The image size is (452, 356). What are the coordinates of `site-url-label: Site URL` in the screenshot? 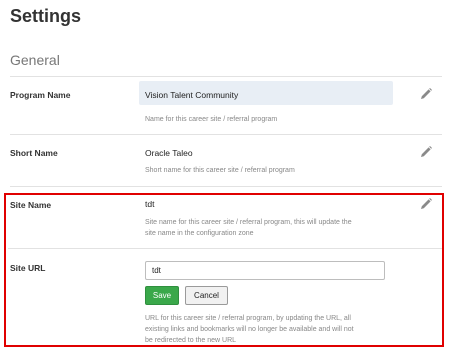 It's located at (28, 268).